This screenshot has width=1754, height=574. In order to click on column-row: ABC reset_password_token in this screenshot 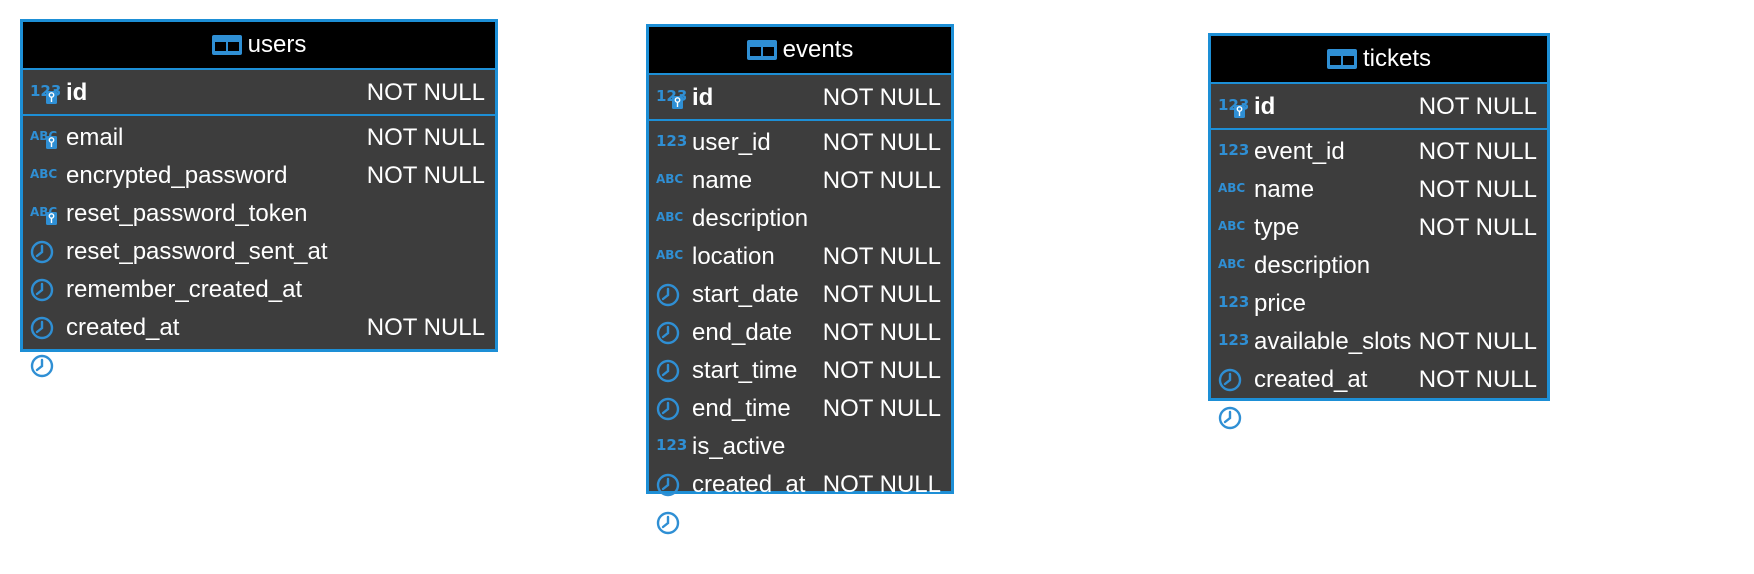, I will do `click(259, 214)`.